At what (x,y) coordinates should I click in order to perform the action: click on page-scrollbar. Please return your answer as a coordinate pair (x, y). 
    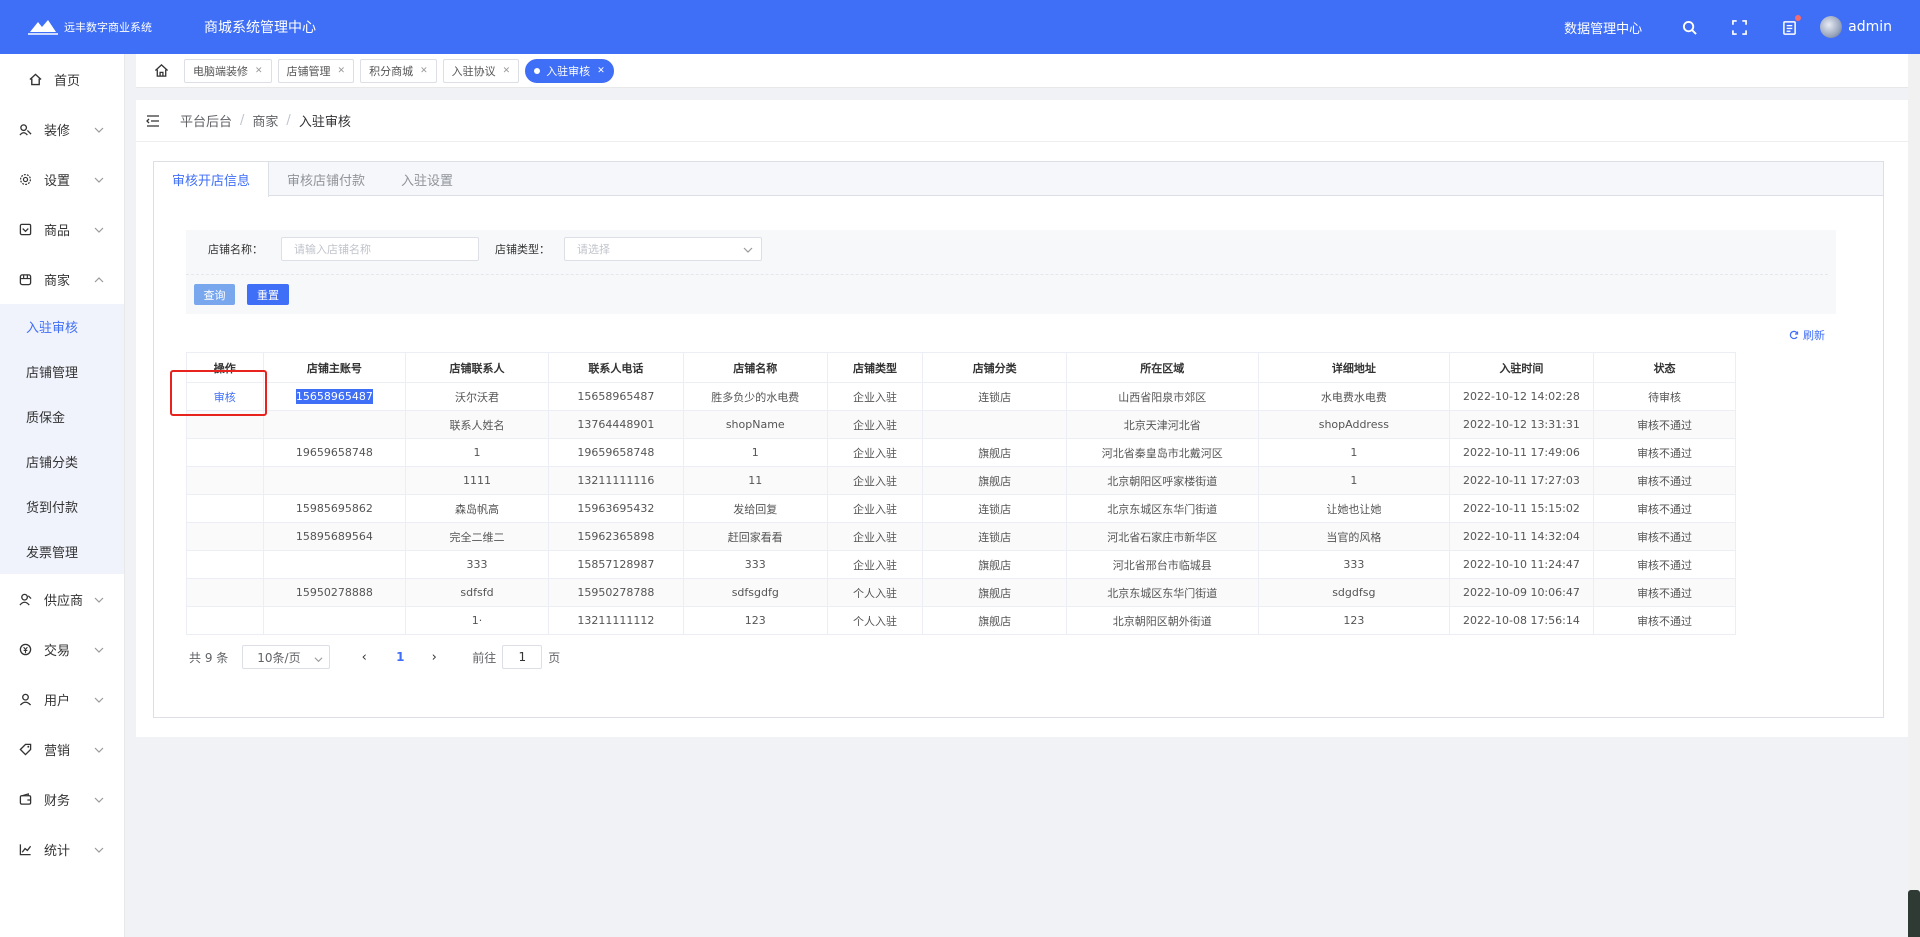
    Looking at the image, I should click on (1914, 495).